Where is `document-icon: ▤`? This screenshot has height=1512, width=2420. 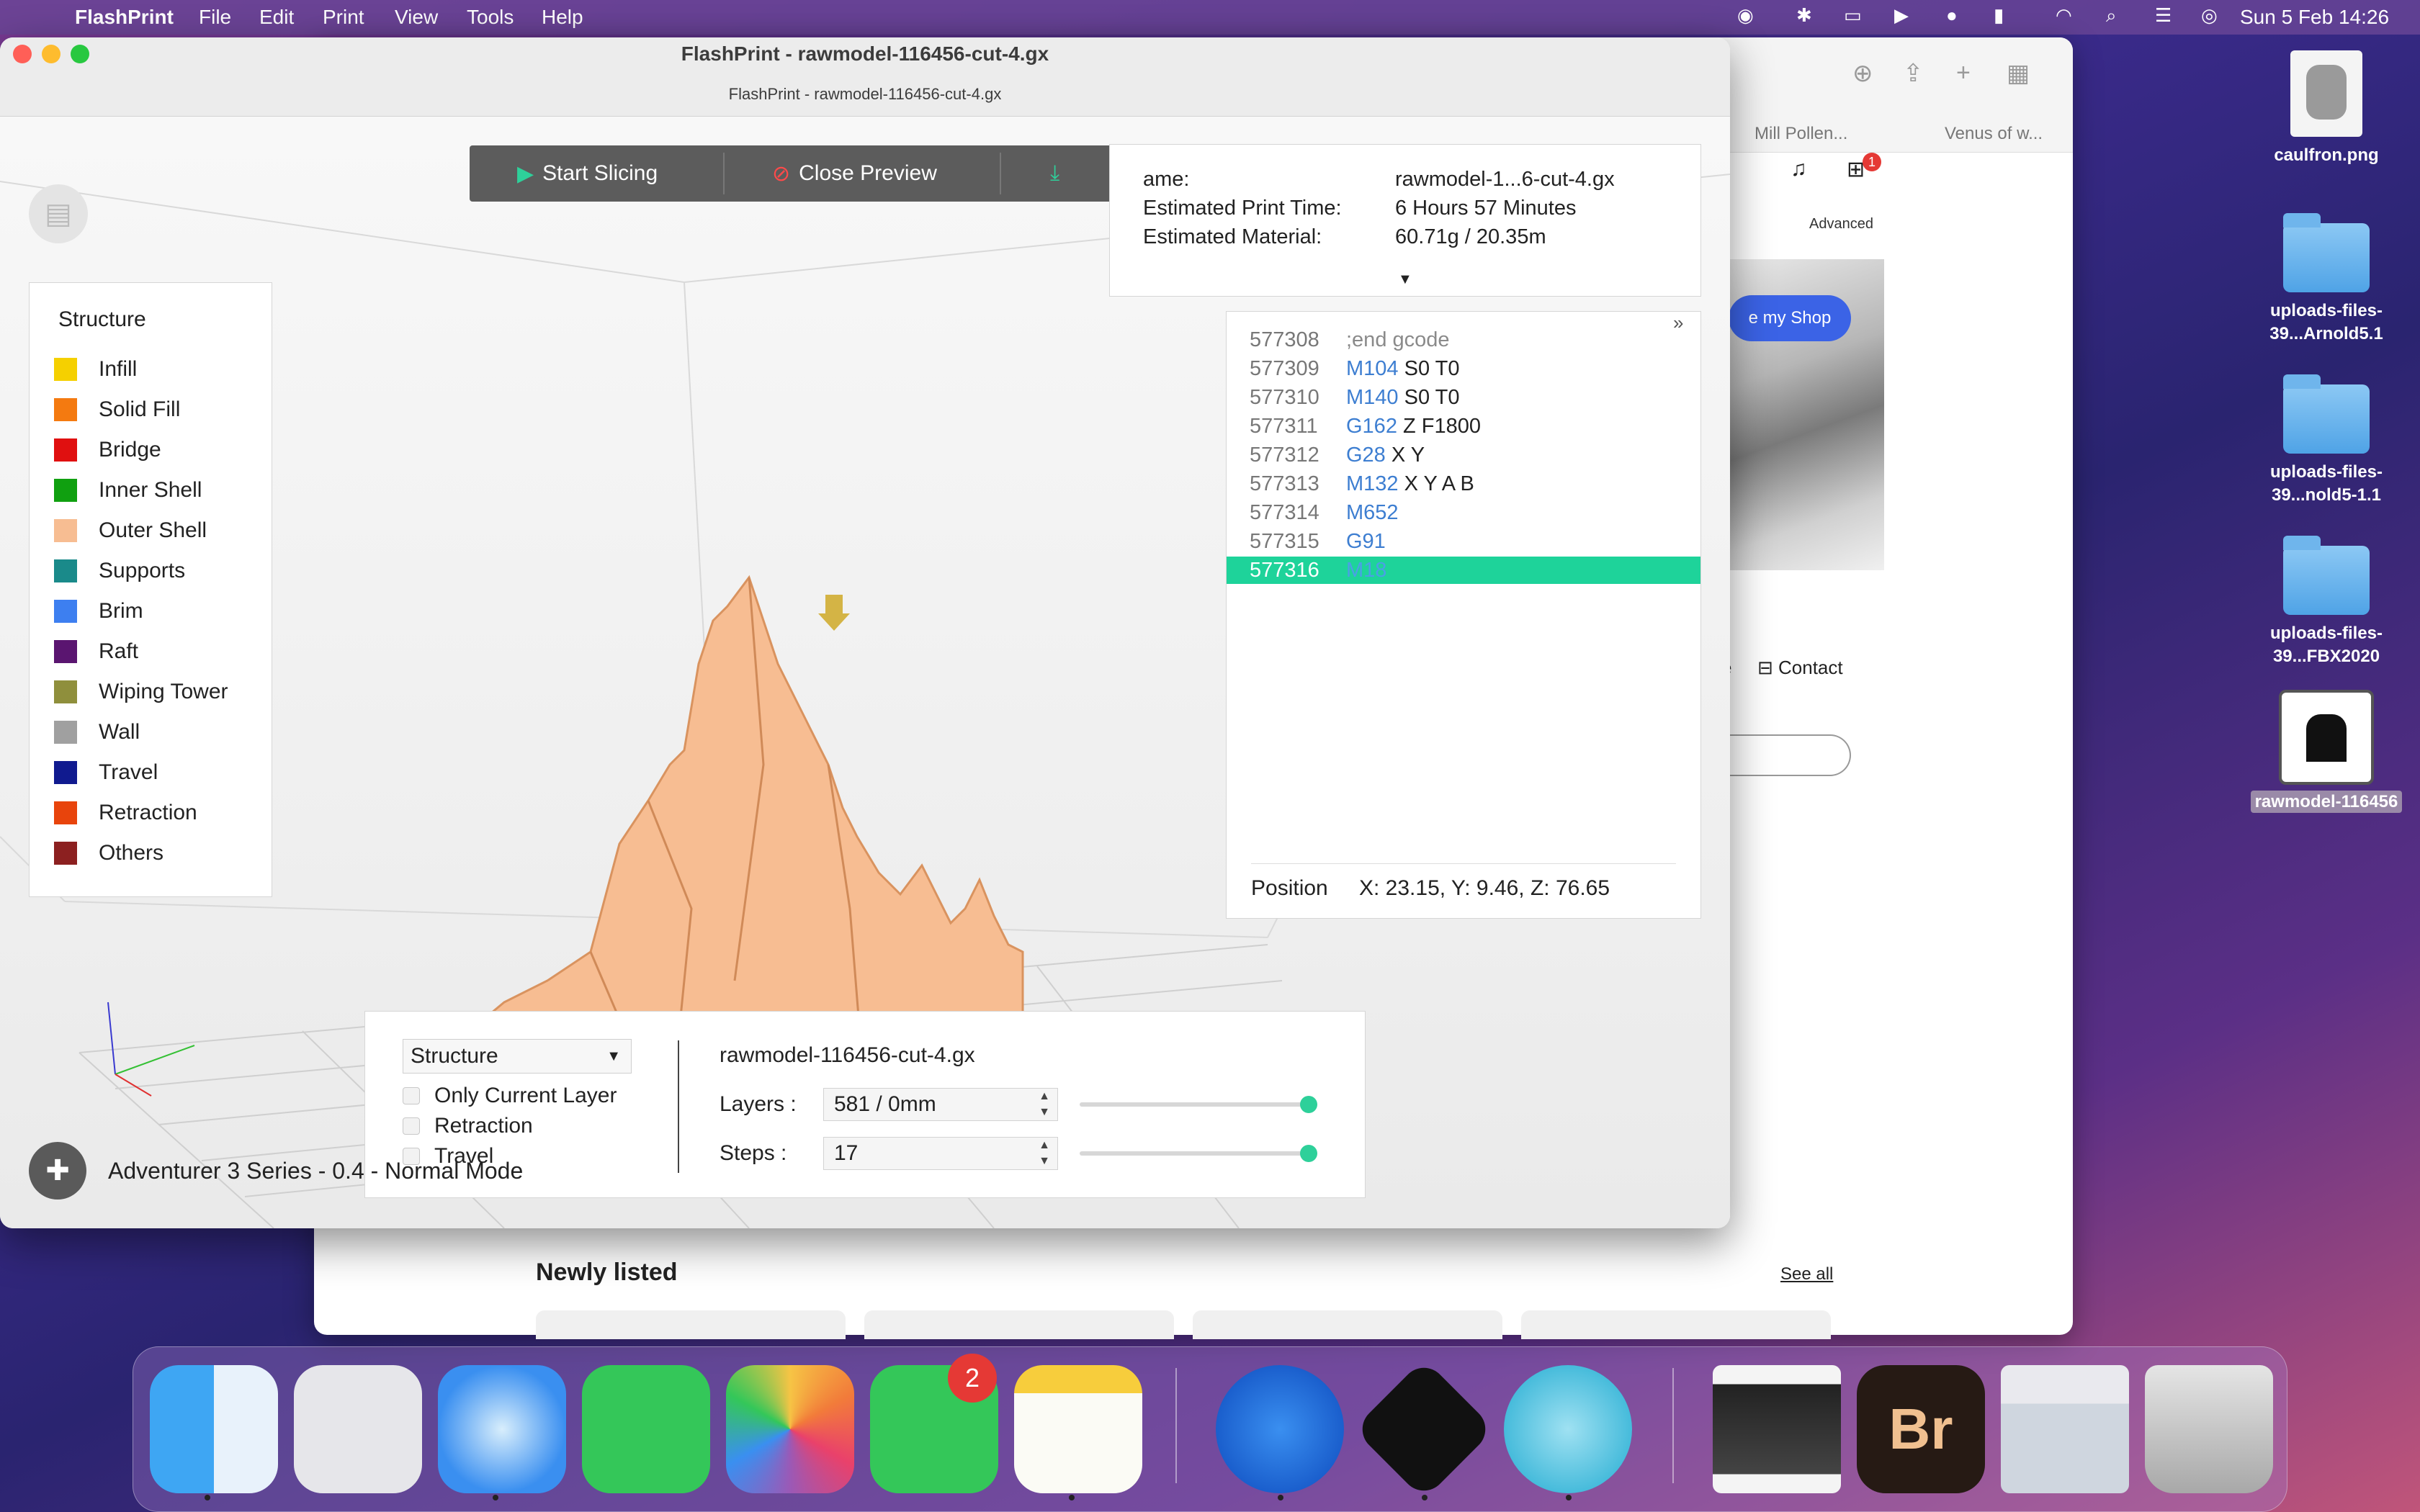
document-icon: ▤ is located at coordinates (58, 213).